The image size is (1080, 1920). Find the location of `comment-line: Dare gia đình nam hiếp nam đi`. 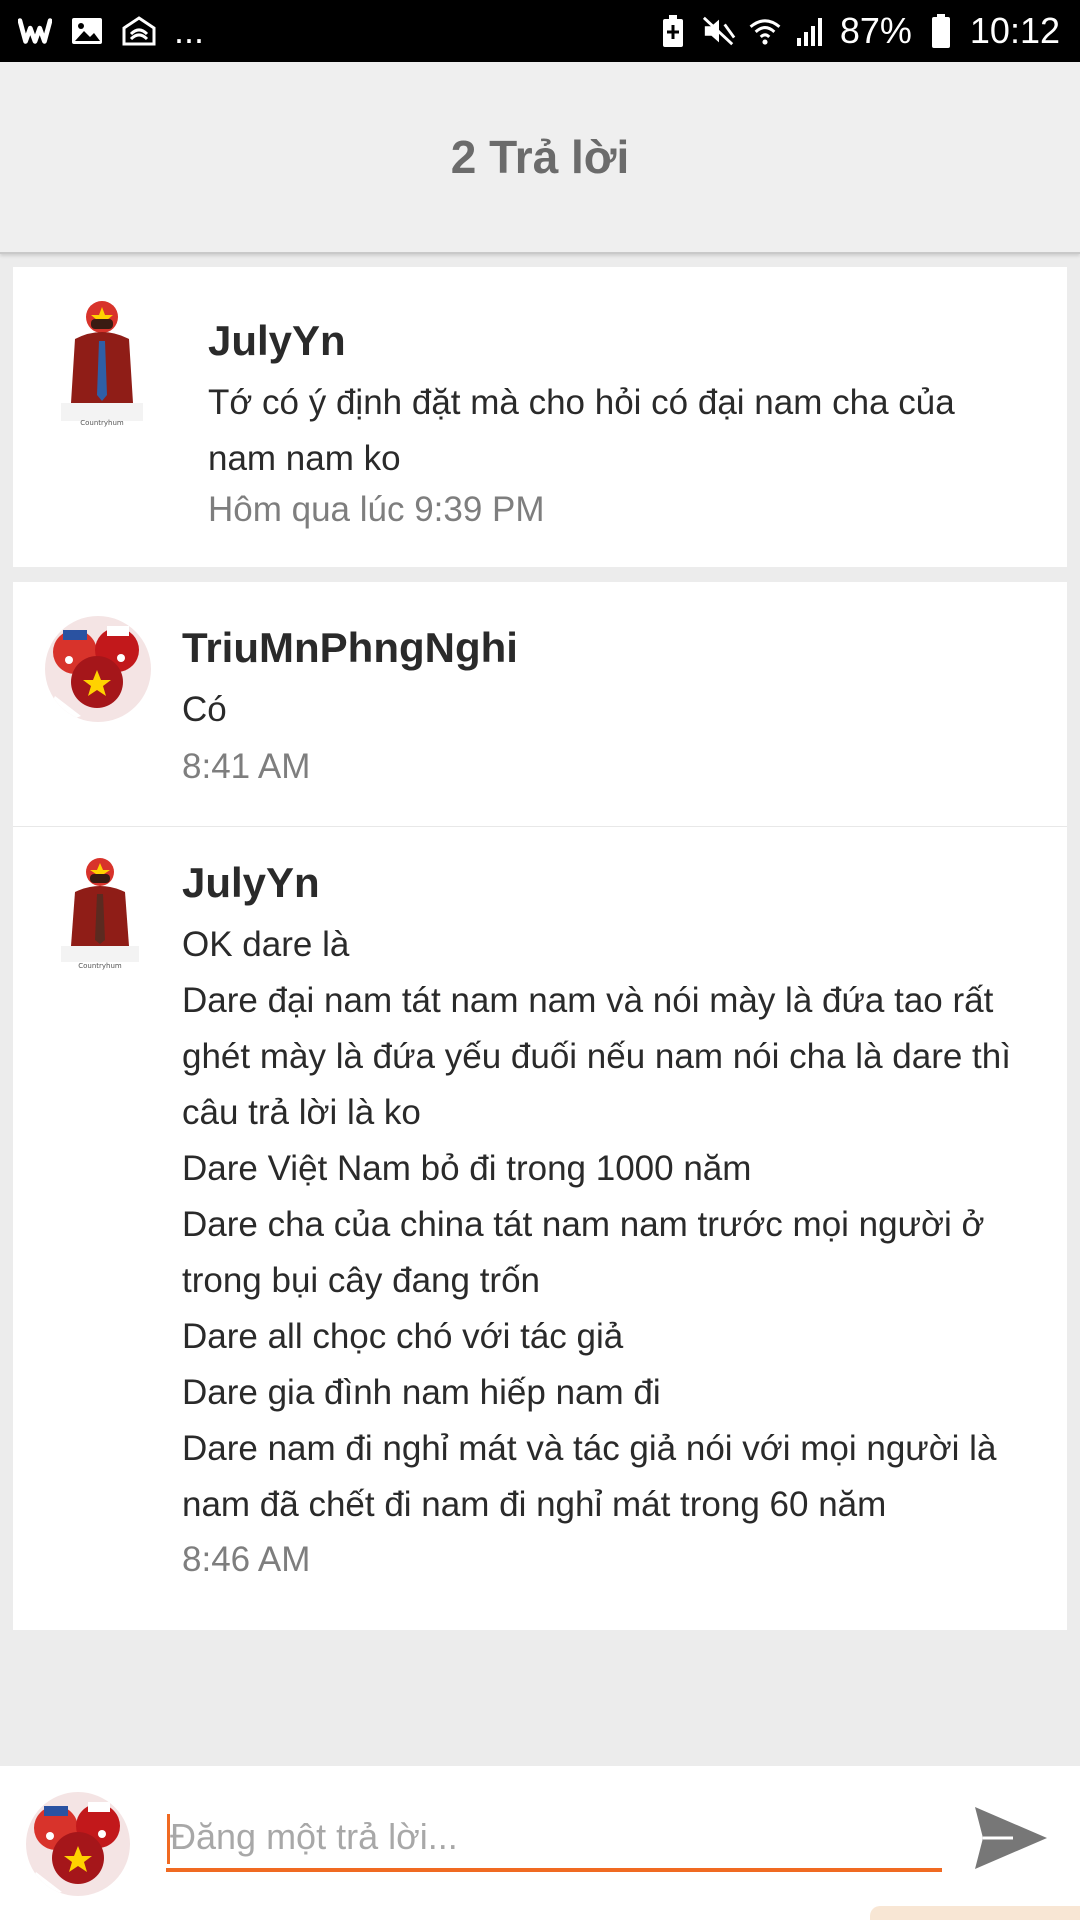

comment-line: Dare gia đình nam hiếp nam đi is located at coordinates (421, 1392).